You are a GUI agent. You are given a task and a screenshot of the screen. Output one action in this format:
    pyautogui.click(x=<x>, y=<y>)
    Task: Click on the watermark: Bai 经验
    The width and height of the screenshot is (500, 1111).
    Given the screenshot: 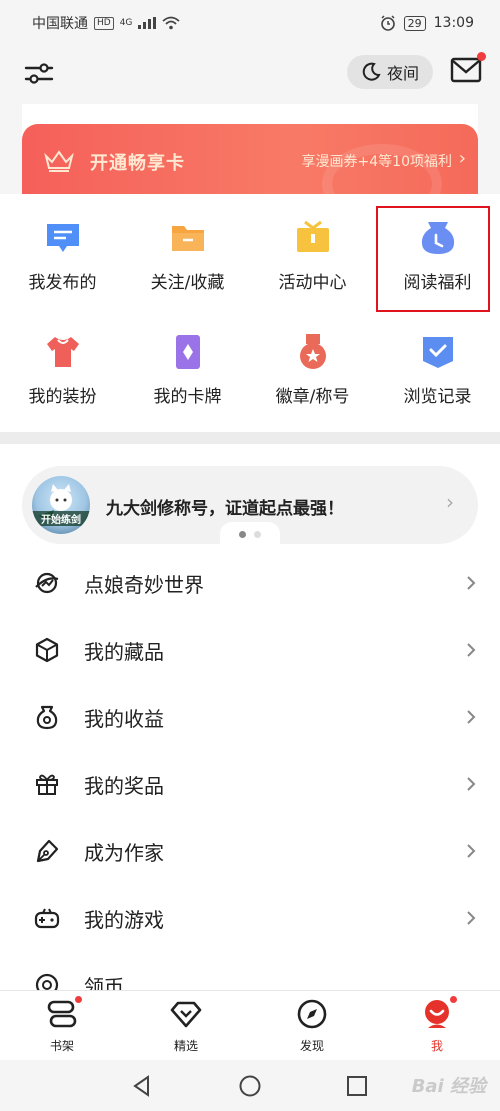 What is the action you would take?
    pyautogui.click(x=448, y=1086)
    